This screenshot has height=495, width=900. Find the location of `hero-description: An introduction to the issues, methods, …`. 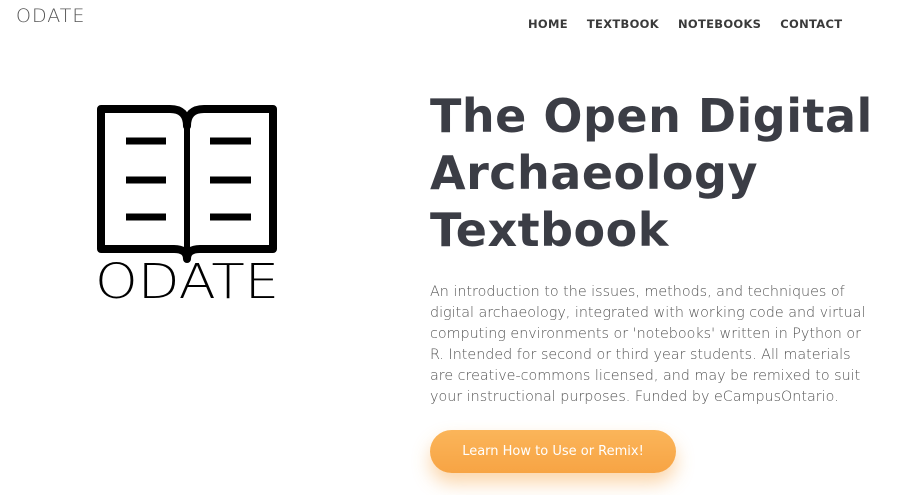

hero-description: An introduction to the issues, methods, … is located at coordinates (648, 344).